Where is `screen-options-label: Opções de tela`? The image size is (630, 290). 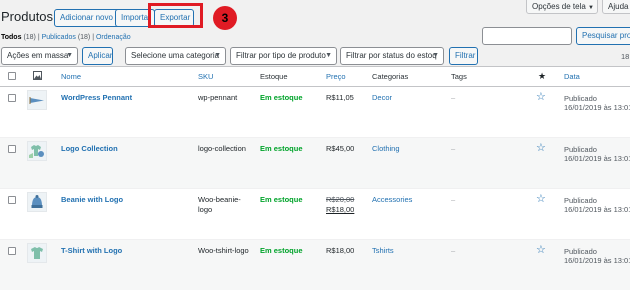 screen-options-label: Opções de tela is located at coordinates (559, 6).